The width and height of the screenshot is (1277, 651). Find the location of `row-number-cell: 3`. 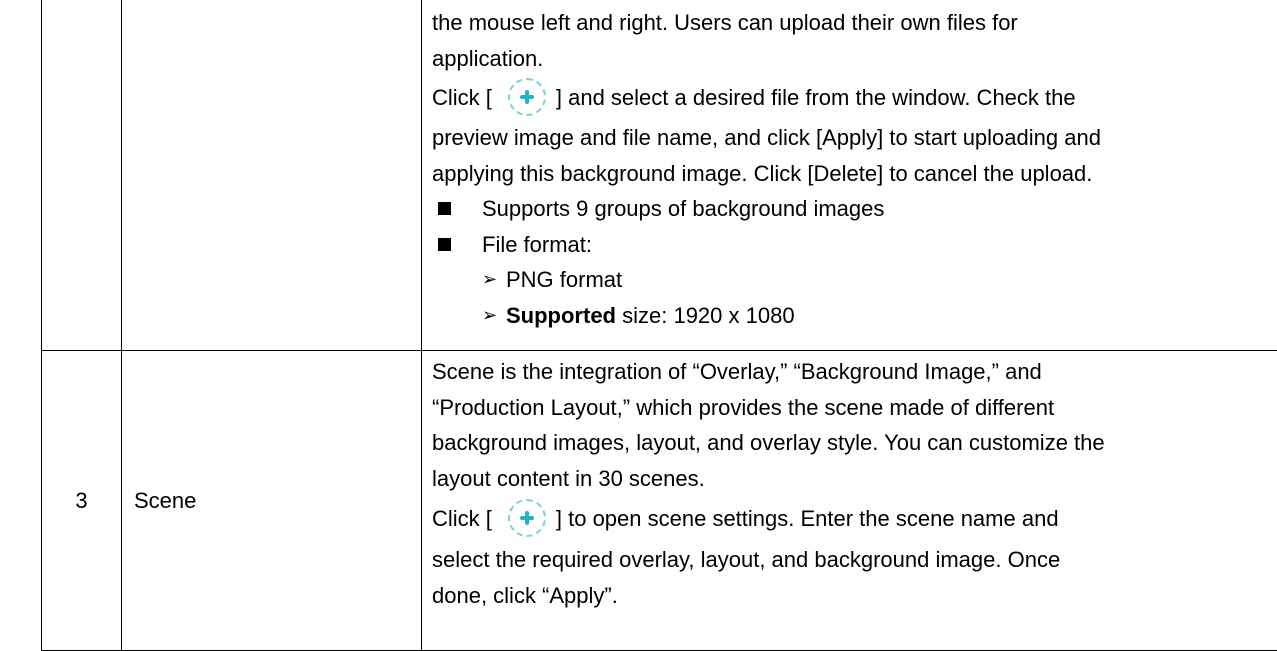

row-number-cell: 3 is located at coordinates (82, 501).